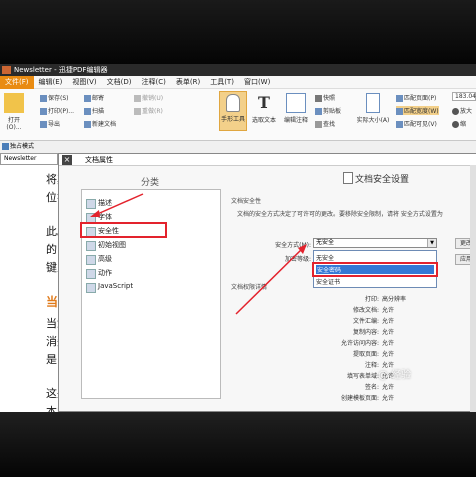  Describe the element at coordinates (95, 213) in the screenshot. I see `arrow-head-security` at that location.